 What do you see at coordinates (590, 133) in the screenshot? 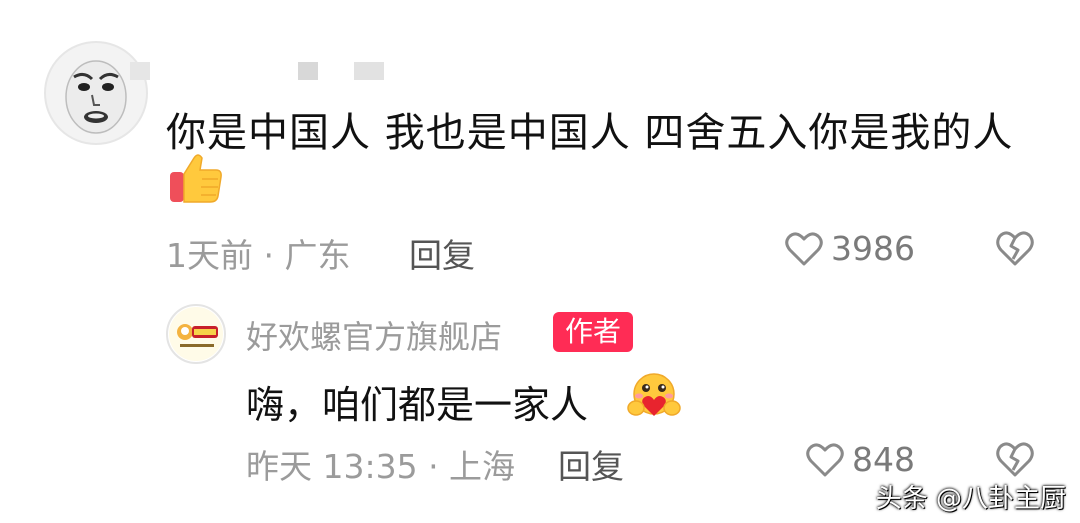
I see `comment-text: 你是中国人 我也是中国人 四舍五入你是我的人` at bounding box center [590, 133].